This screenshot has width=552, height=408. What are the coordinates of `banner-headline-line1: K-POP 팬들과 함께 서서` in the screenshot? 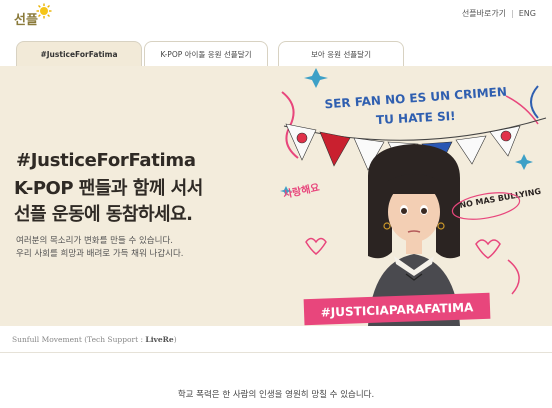 It's located at (108, 188).